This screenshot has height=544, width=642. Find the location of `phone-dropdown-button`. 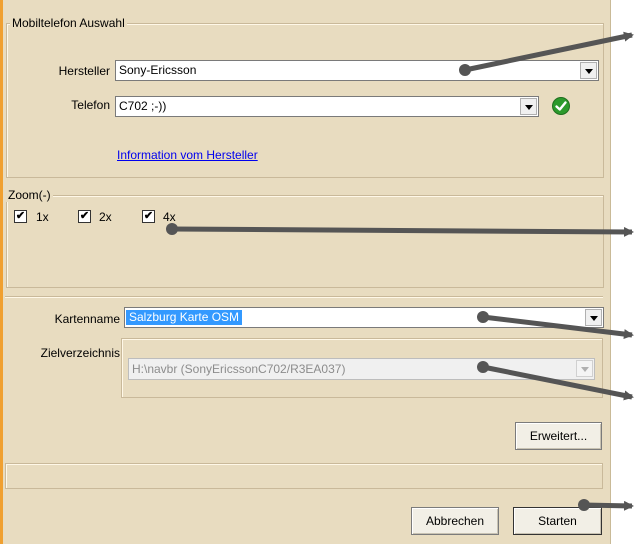

phone-dropdown-button is located at coordinates (528, 106).